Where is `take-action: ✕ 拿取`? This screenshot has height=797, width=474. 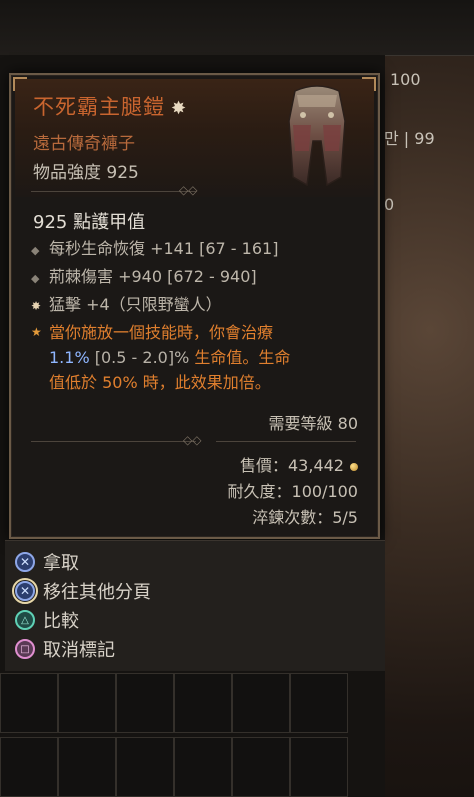 take-action: ✕ 拿取 is located at coordinates (47, 562).